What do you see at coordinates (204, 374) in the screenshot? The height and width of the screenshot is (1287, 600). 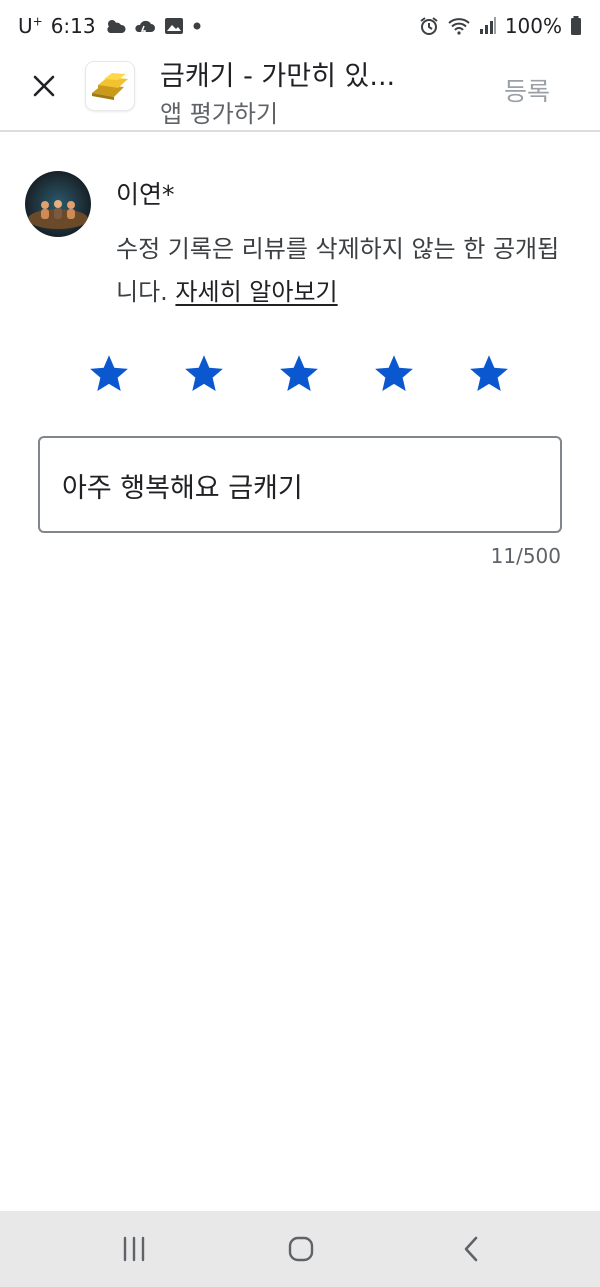 I see `star-2-icon` at bounding box center [204, 374].